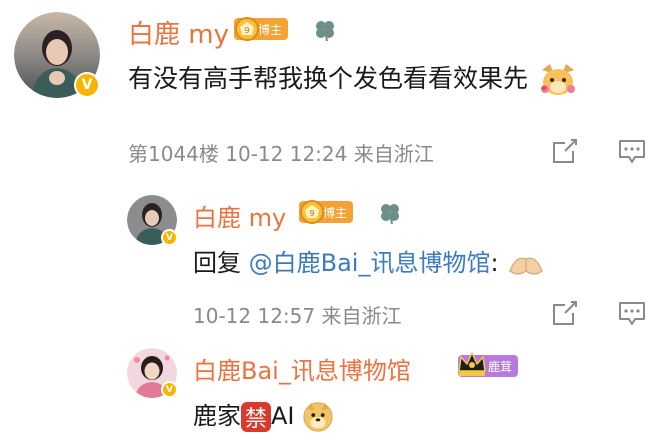 Image resolution: width=664 pixels, height=442 pixels. Describe the element at coordinates (221, 263) in the screenshot. I see `reply-prefix: 回复` at that location.